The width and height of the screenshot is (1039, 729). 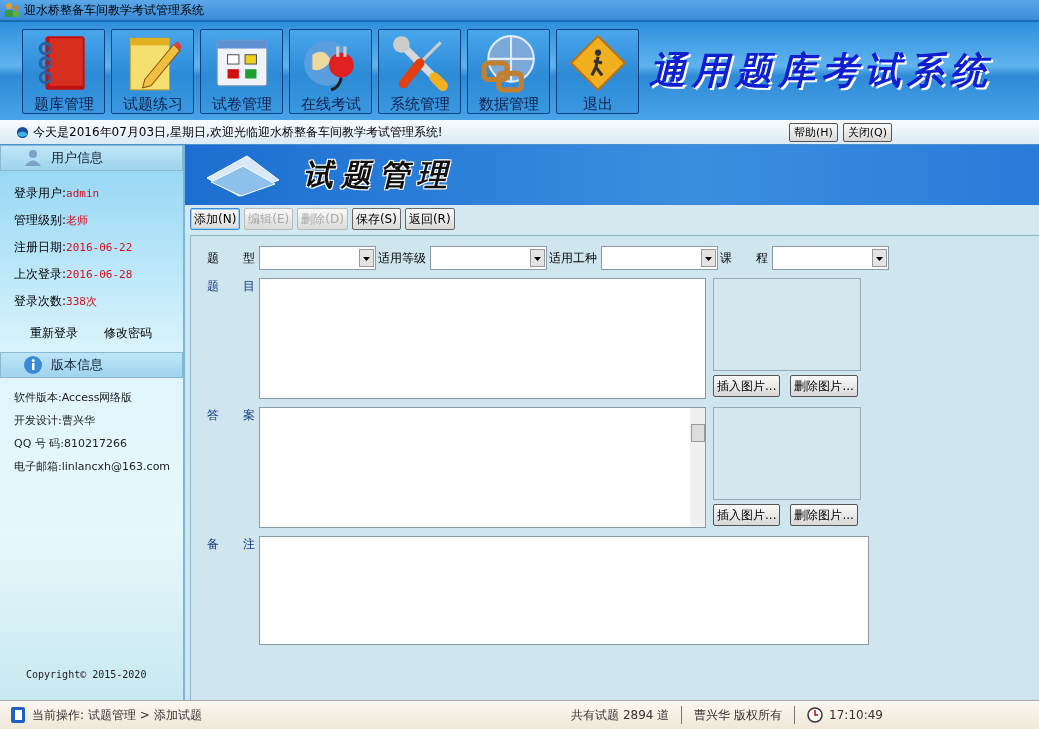 I want to click on action-button: 返回(R), so click(x=429, y=219).